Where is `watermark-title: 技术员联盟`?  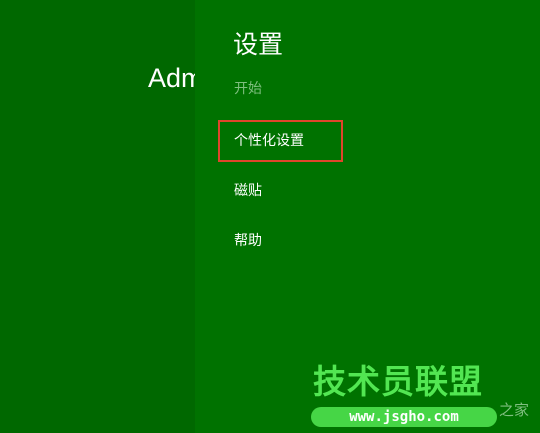
watermark-title: 技术员联盟 is located at coordinates (398, 381).